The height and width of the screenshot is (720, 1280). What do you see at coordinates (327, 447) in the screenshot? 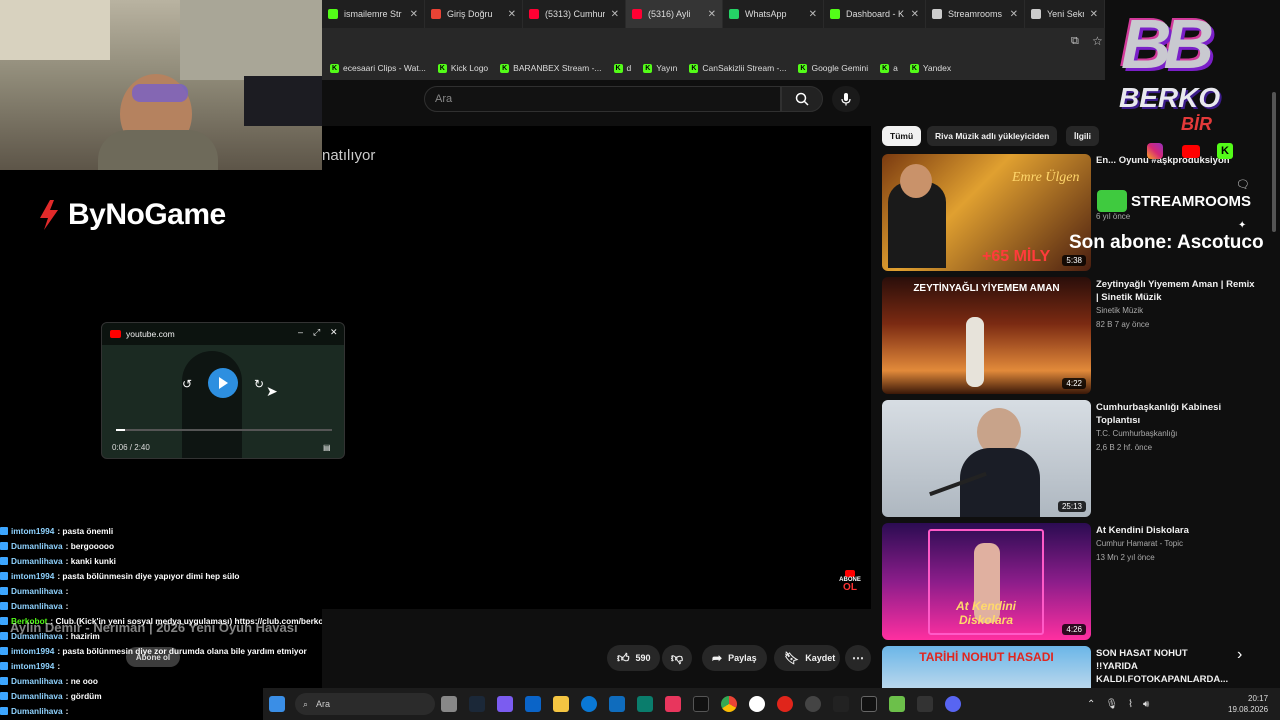
I see `captions-icon: ▤` at bounding box center [327, 447].